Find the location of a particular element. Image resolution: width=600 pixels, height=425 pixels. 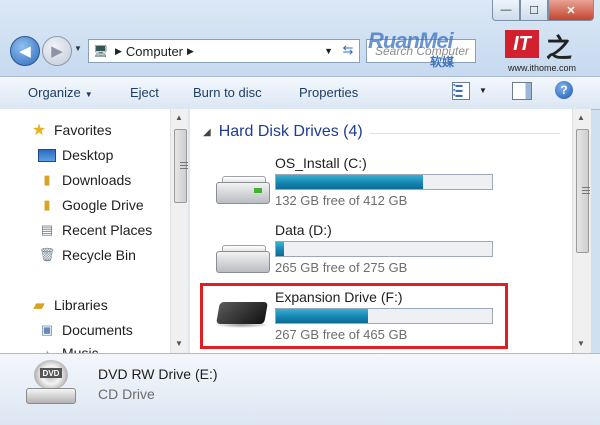

drive-usage-bar-c is located at coordinates (384, 182).